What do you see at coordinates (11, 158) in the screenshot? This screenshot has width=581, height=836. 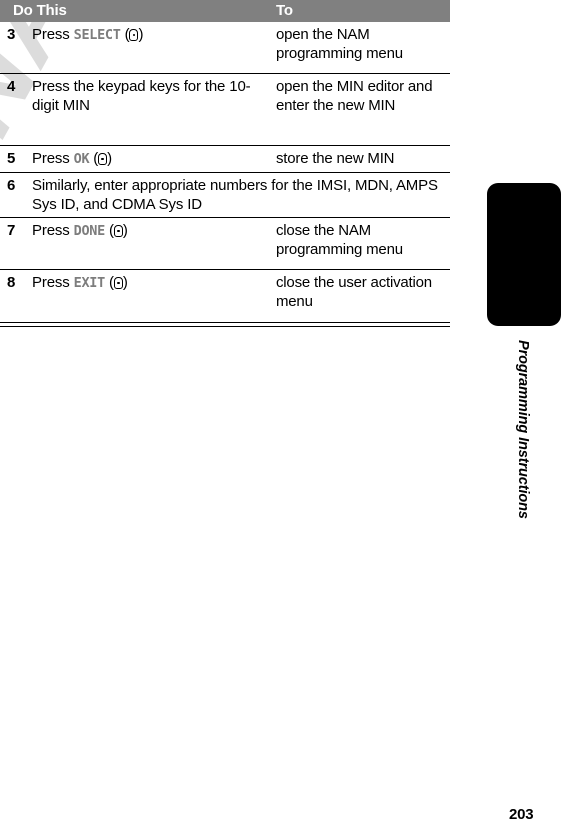 I see `step-number: 5` at bounding box center [11, 158].